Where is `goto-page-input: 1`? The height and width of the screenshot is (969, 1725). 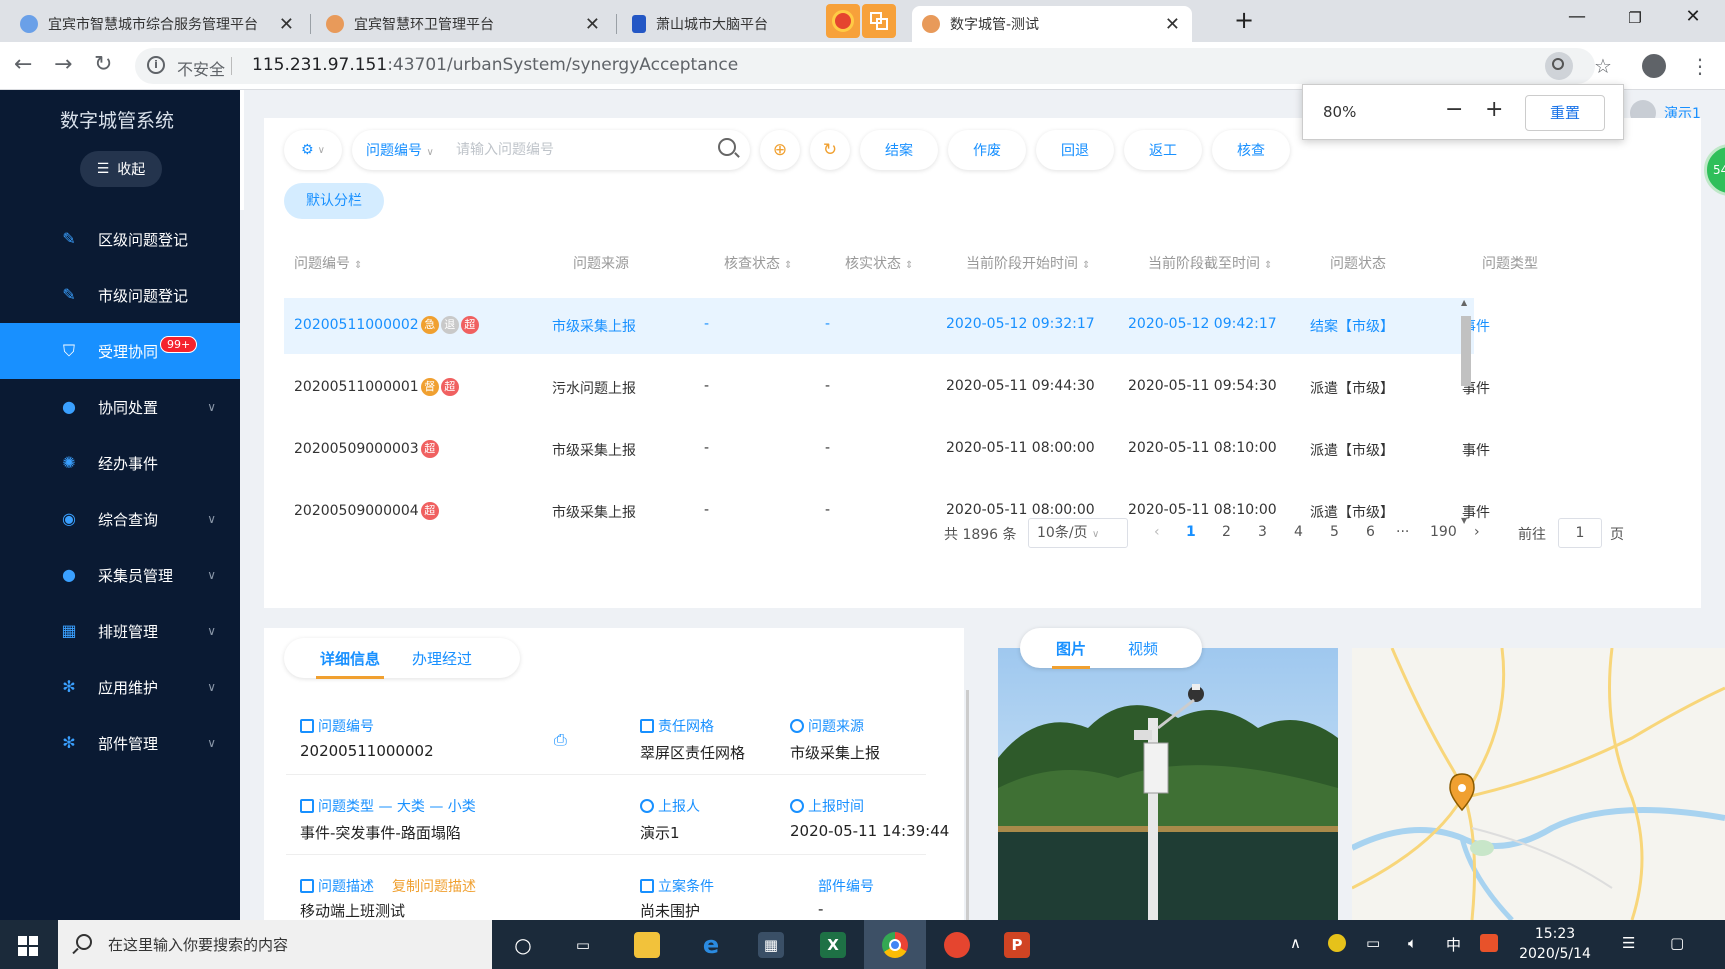
goto-page-input: 1 is located at coordinates (1580, 533).